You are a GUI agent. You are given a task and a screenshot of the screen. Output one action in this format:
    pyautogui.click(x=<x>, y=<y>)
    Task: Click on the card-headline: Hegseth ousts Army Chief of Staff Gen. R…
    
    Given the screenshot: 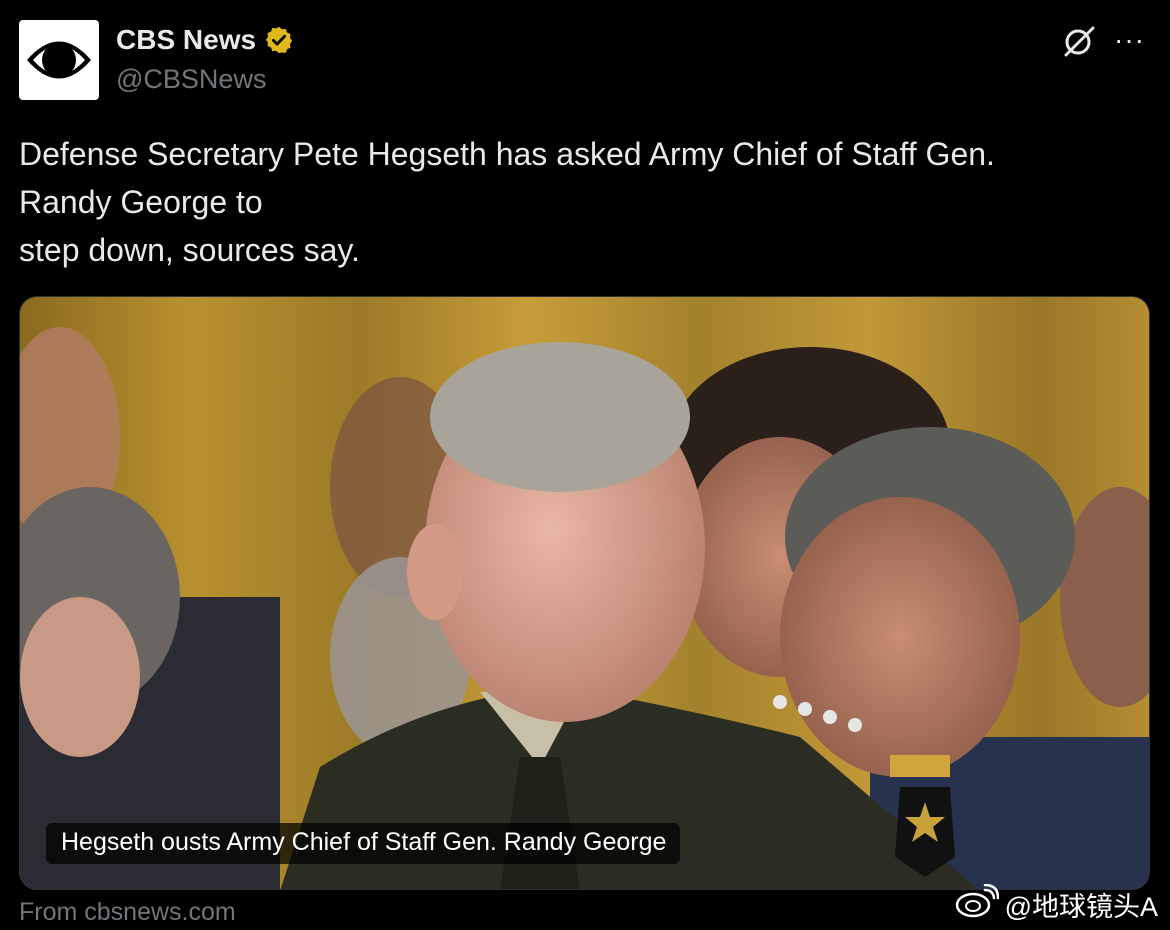 What is the action you would take?
    pyautogui.click(x=363, y=843)
    